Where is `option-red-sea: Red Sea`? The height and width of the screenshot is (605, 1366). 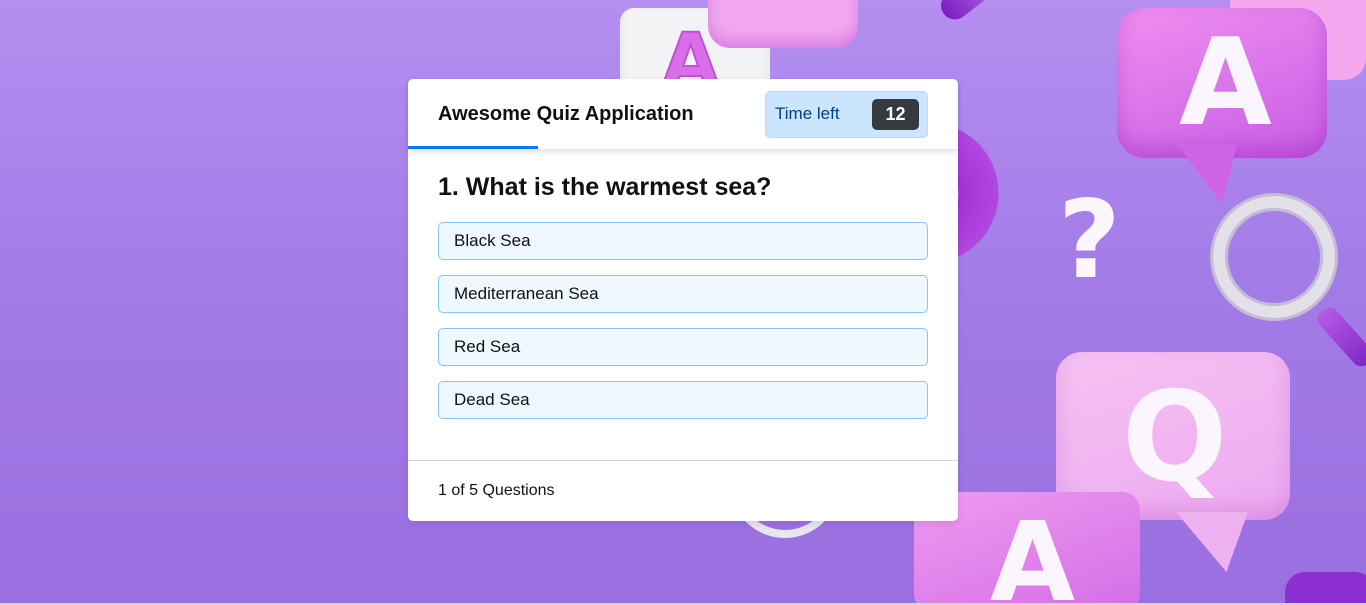
option-red-sea: Red Sea is located at coordinates (683, 347).